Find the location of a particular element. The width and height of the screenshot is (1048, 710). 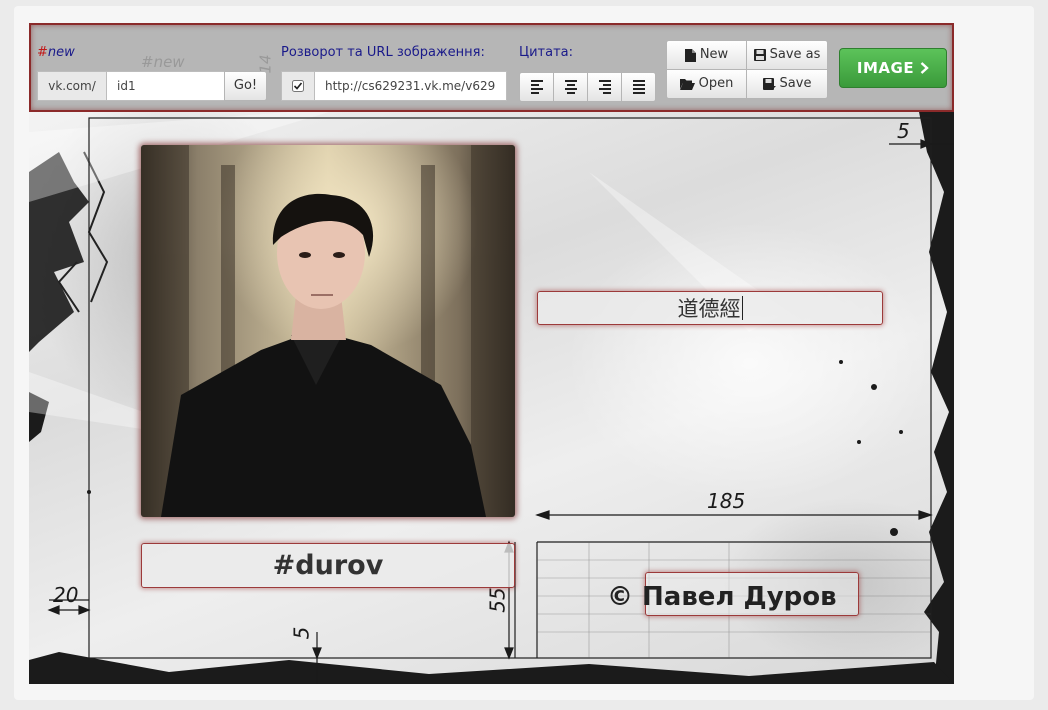

author-text: © Павел Дуров is located at coordinates (722, 597).